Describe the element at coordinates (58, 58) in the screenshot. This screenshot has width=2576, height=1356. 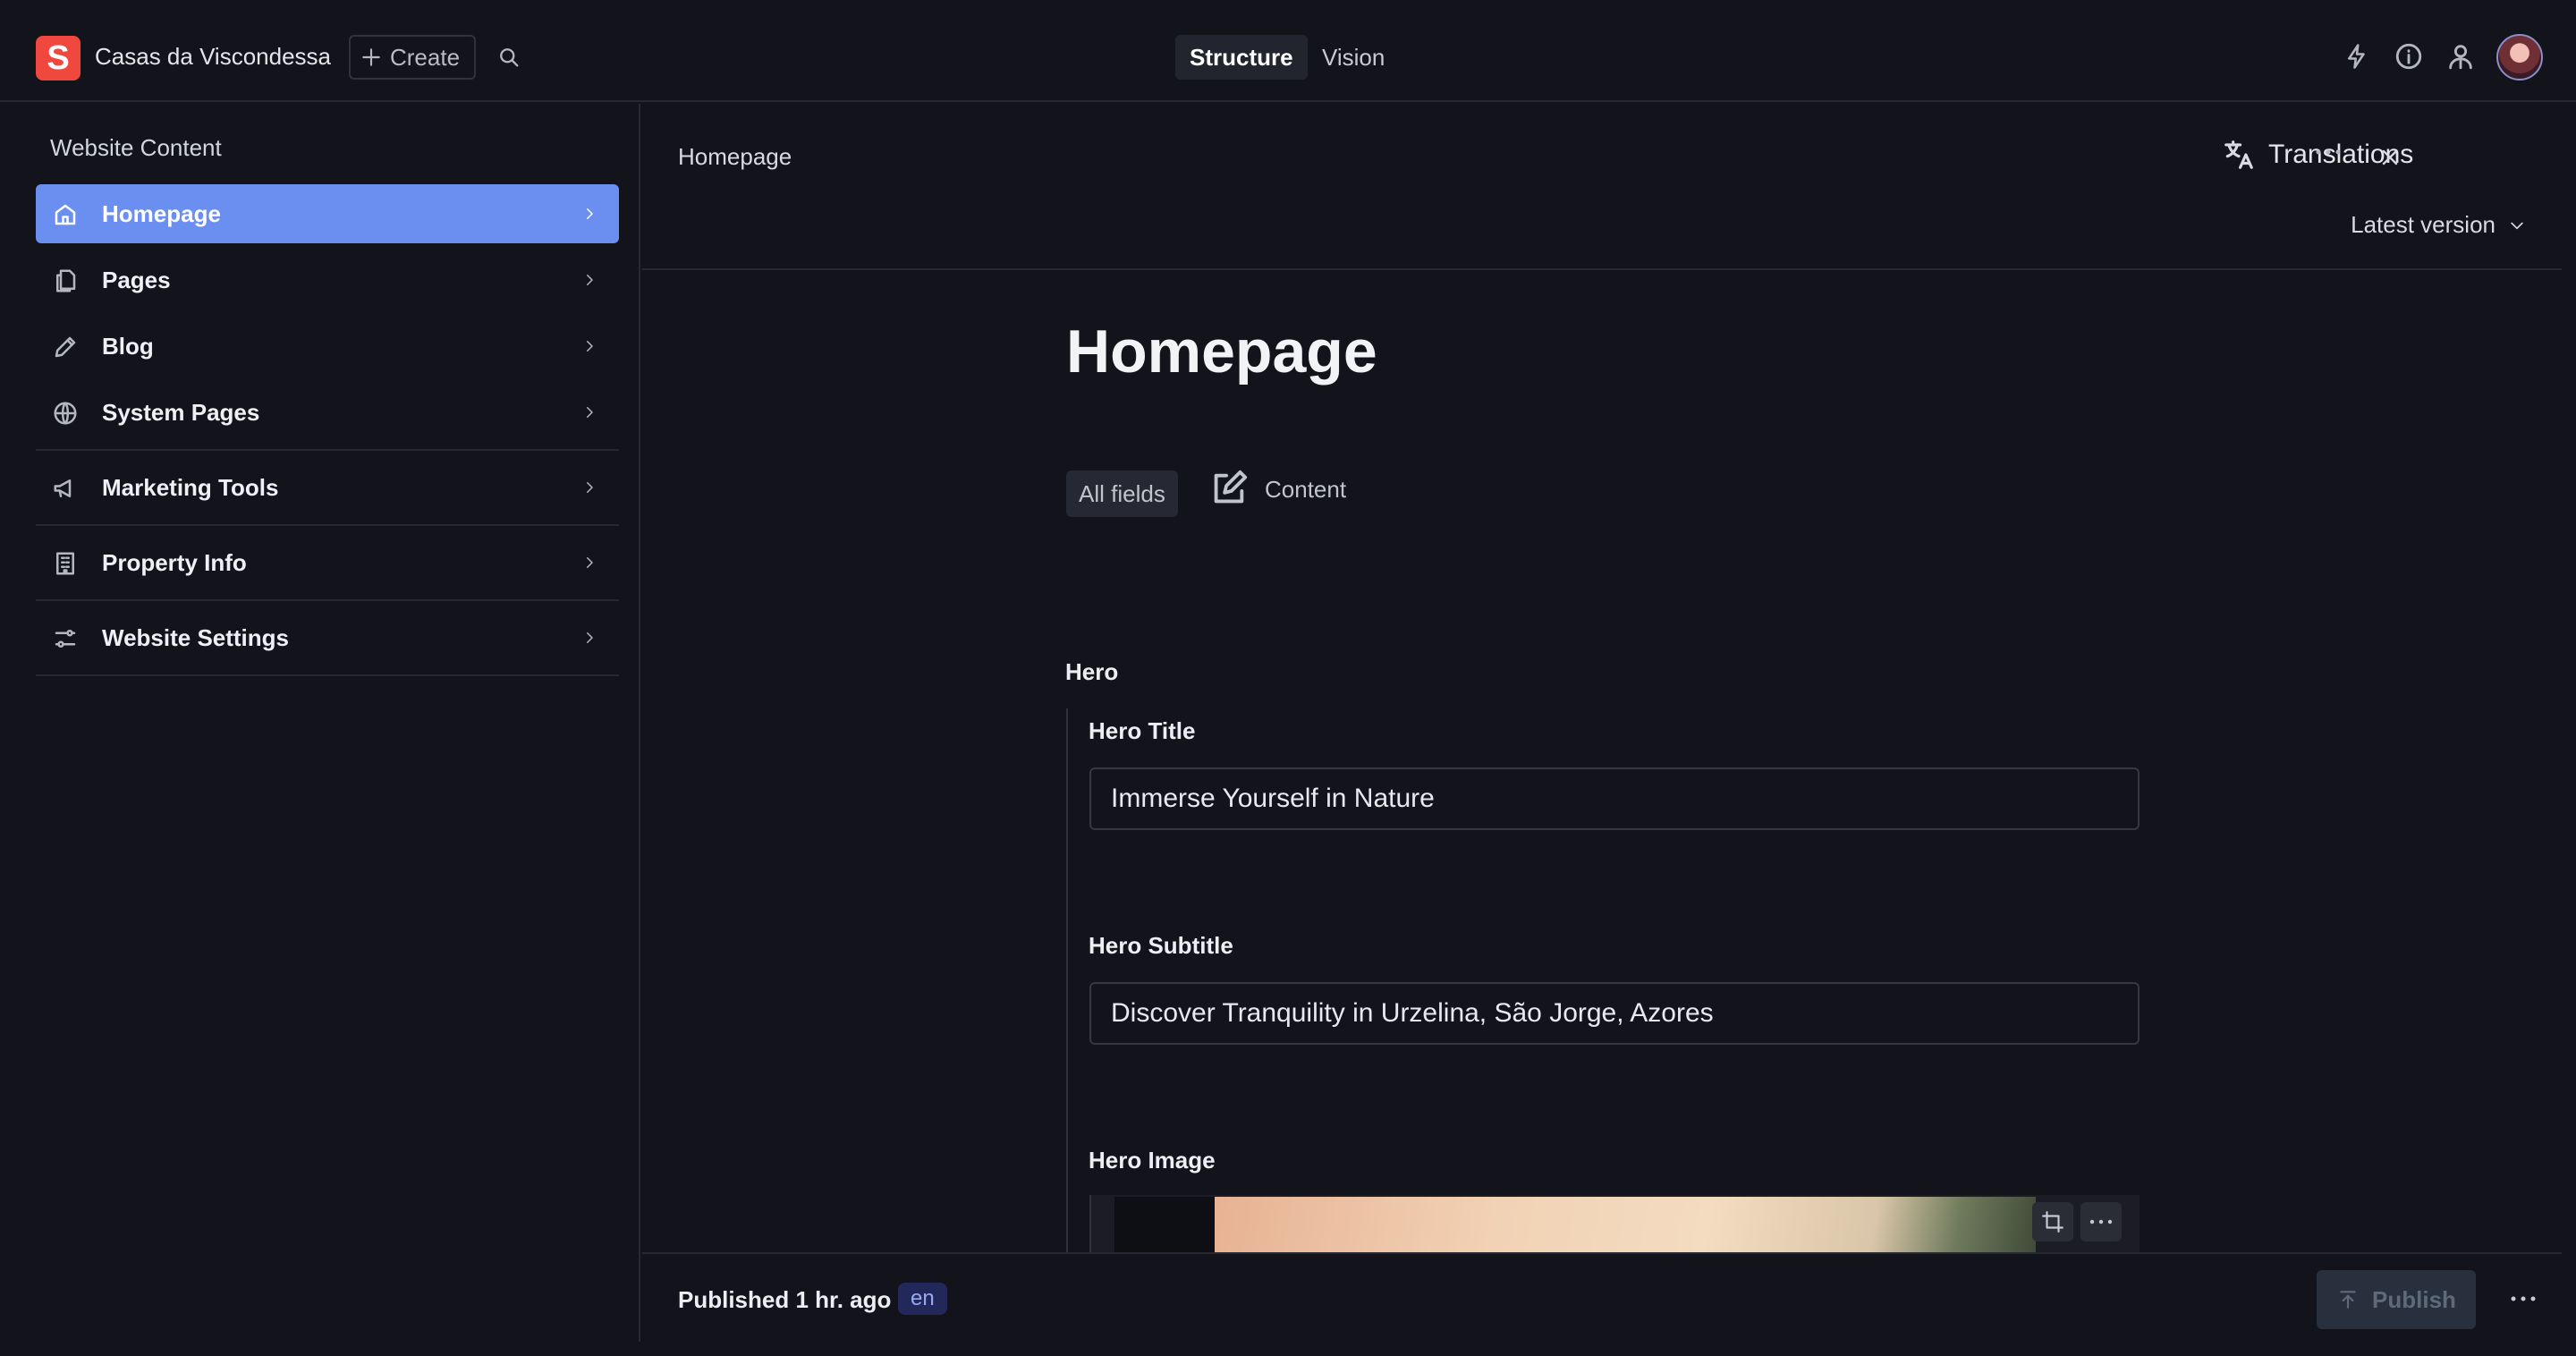
I see `studio-logo: S` at that location.